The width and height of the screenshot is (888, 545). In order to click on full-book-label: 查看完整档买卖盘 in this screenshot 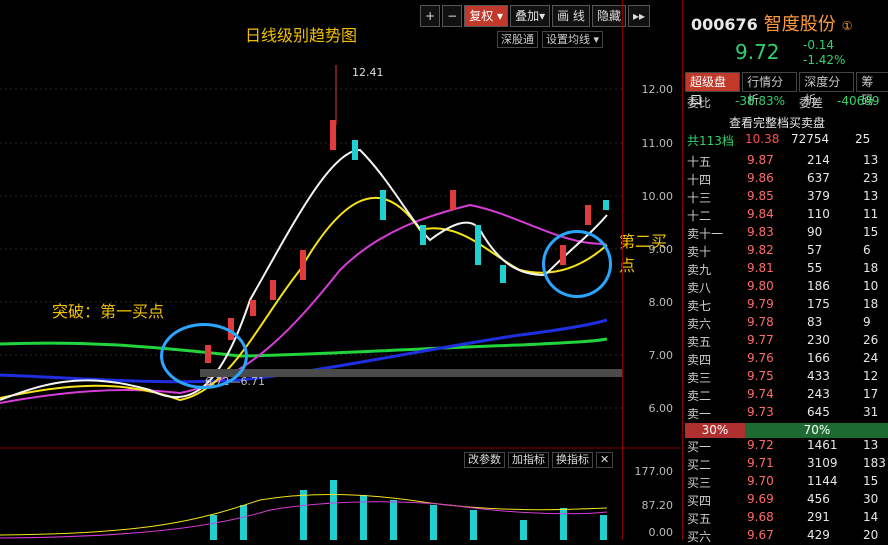, I will do `click(777, 123)`.